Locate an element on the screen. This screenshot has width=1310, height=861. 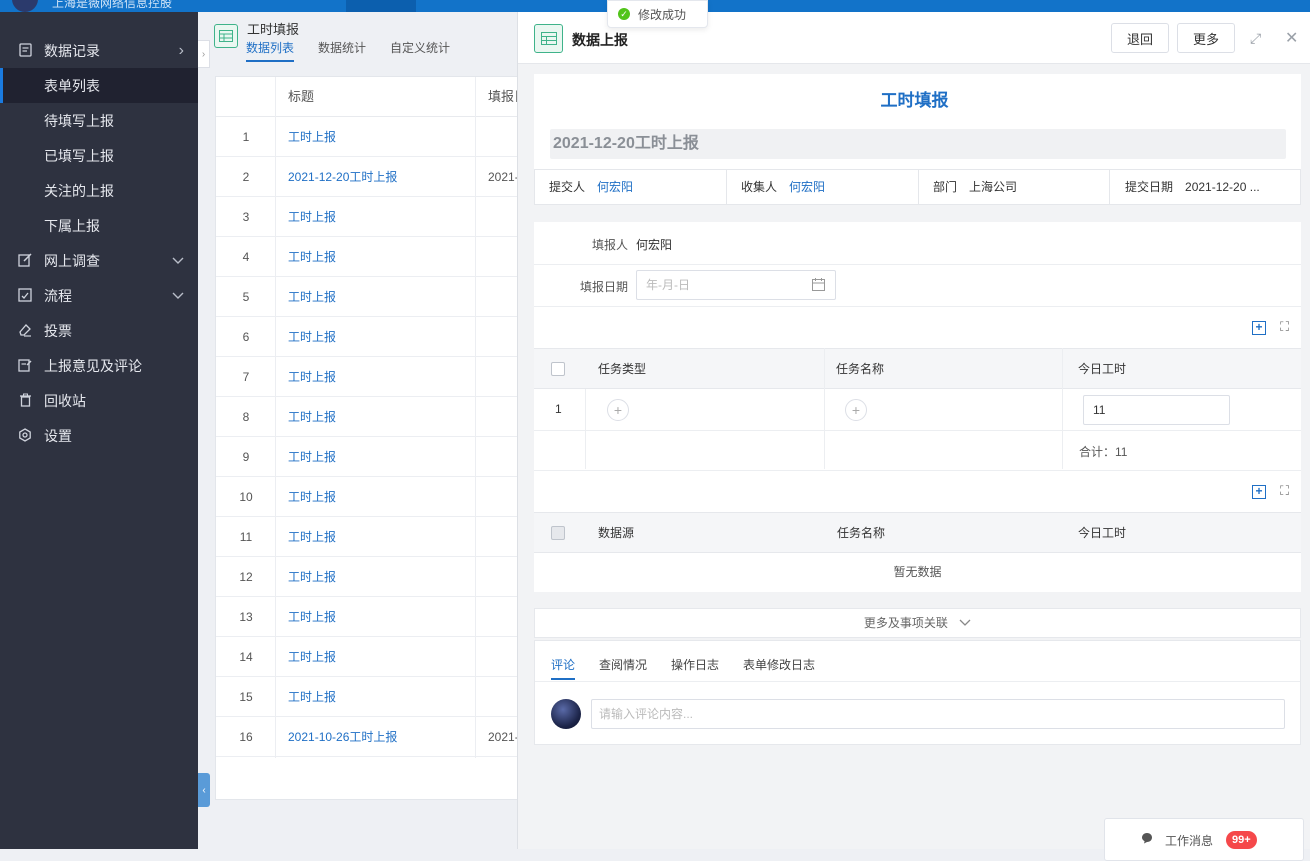
more-button: 更多 is located at coordinates (1206, 38).